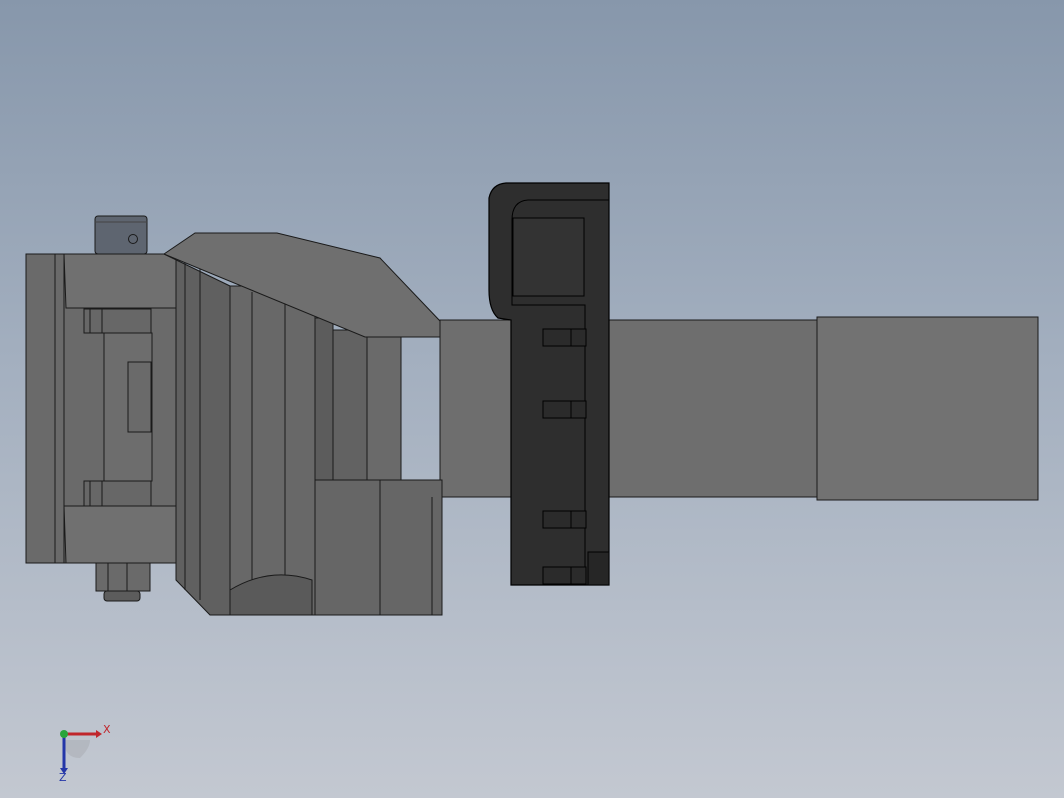  I want to click on triad-plane, so click(77, 749).